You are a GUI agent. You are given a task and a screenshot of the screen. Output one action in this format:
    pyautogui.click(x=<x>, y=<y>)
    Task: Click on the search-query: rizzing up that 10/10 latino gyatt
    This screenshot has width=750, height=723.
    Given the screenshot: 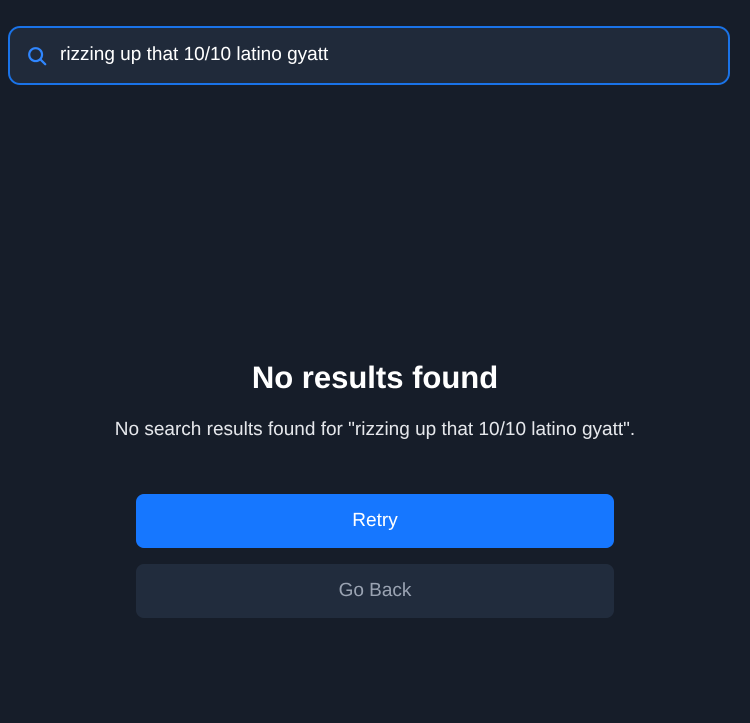 What is the action you would take?
    pyautogui.click(x=194, y=55)
    